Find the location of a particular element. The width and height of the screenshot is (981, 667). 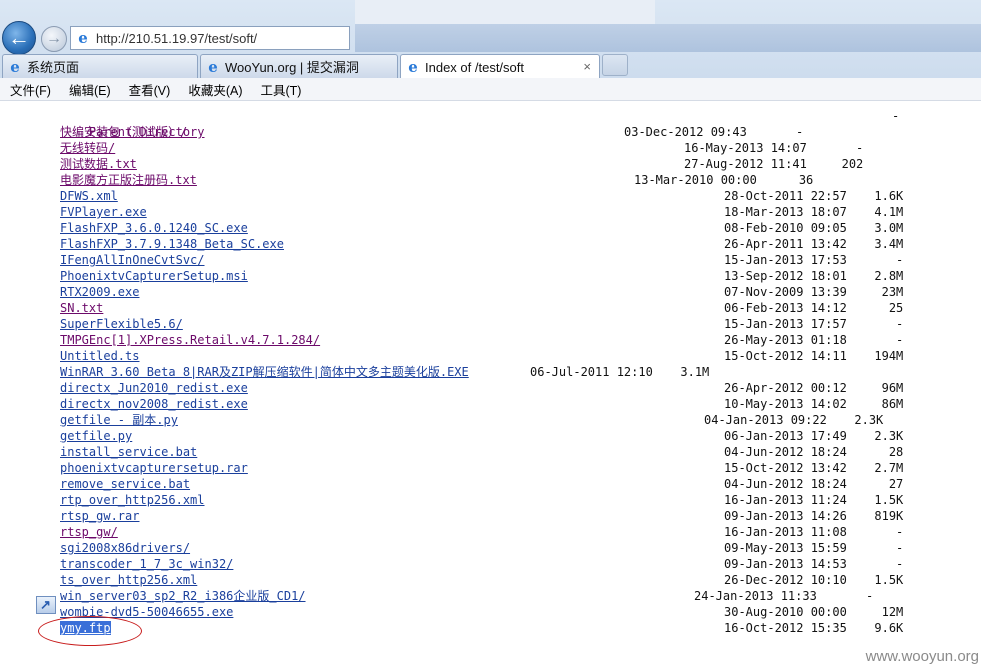

address-bar: e http://210.51.19.97/test/soft/ is located at coordinates (210, 38).